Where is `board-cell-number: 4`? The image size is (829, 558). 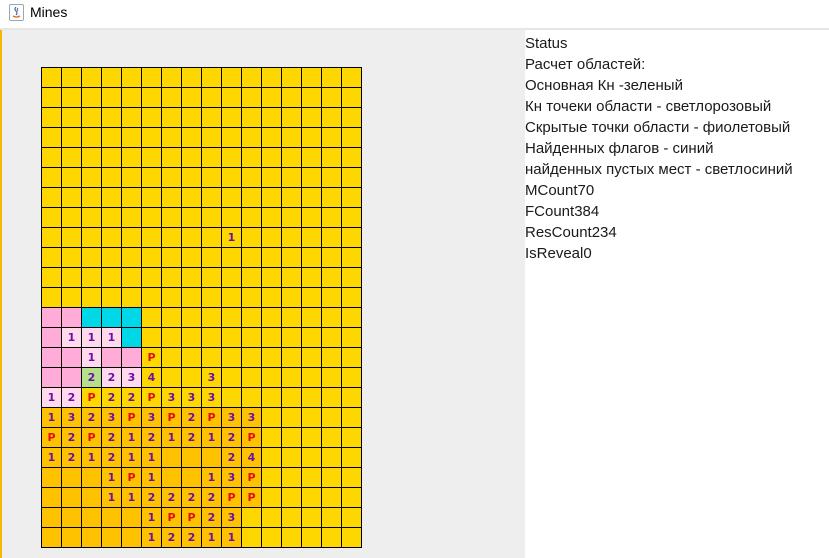 board-cell-number: 4 is located at coordinates (151, 377).